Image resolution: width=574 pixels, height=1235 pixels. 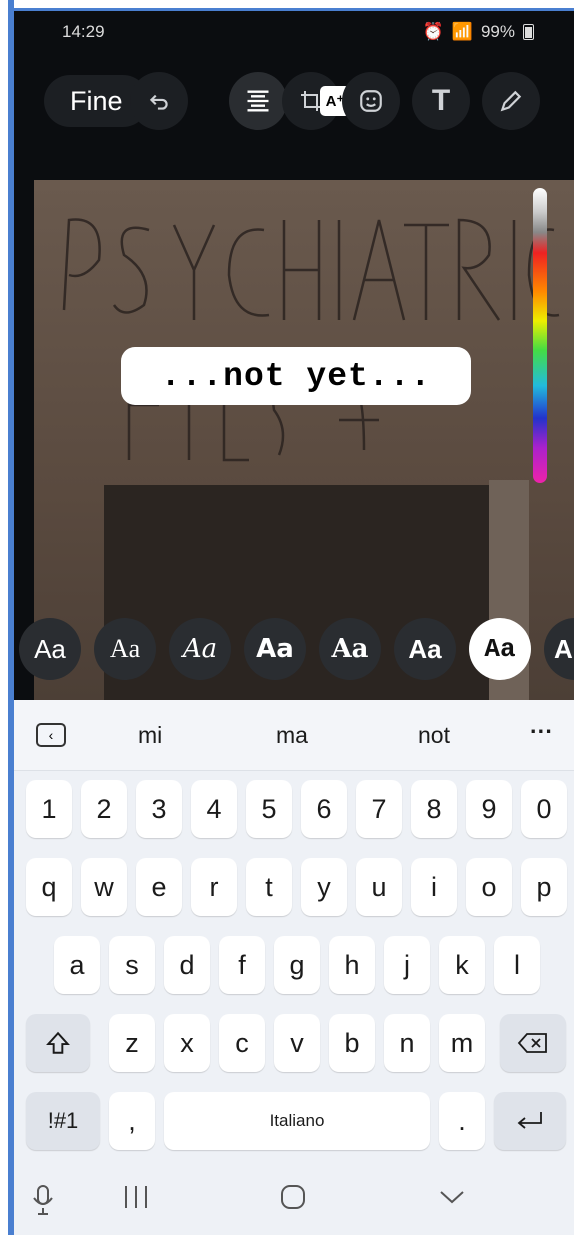 I want to click on mic-icon, so click(x=43, y=1203).